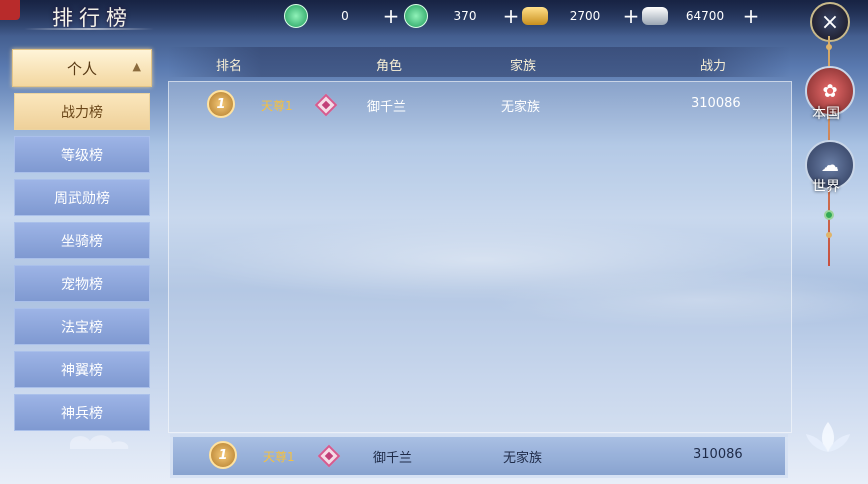 The image size is (868, 484). I want to click on add-gold-button: +, so click(631, 16).